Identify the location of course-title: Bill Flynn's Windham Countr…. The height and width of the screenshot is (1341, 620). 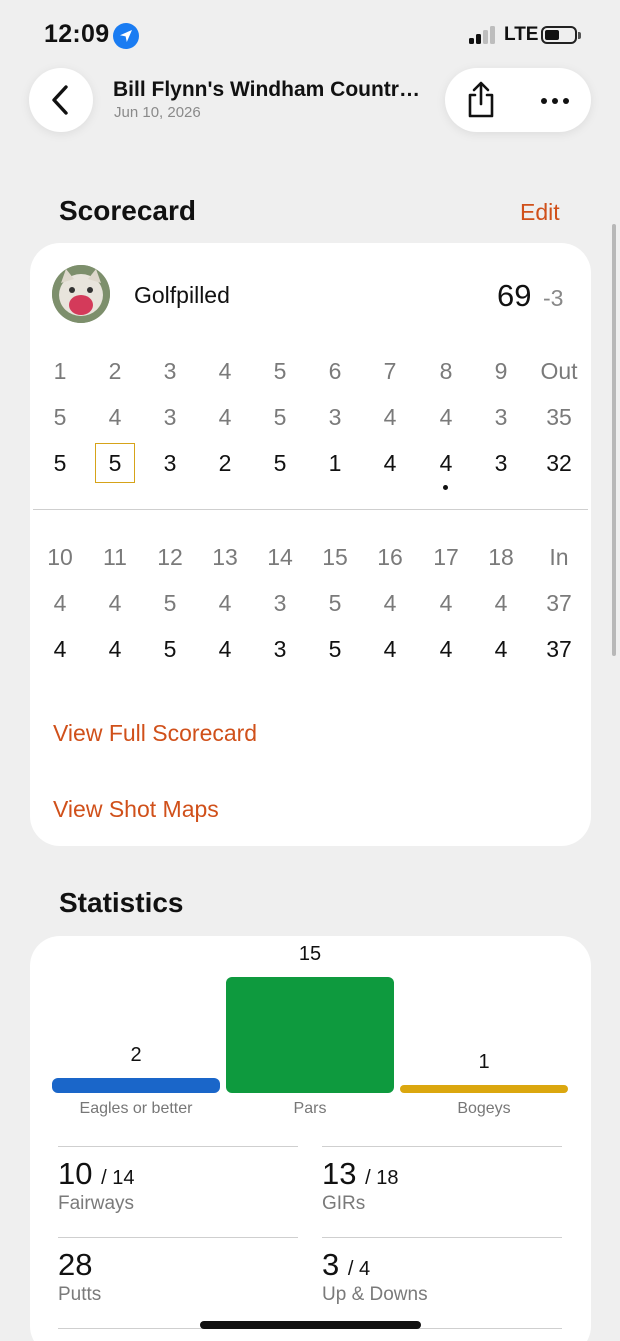
(266, 89).